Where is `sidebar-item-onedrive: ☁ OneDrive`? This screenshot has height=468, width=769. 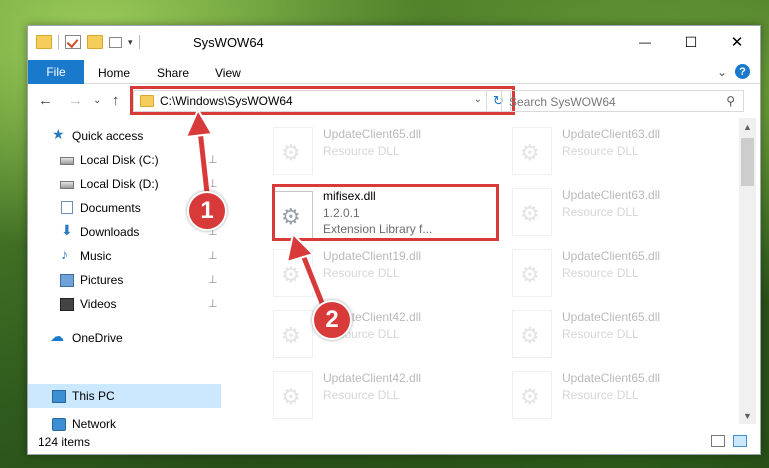 sidebar-item-onedrive: ☁ OneDrive is located at coordinates (124, 338).